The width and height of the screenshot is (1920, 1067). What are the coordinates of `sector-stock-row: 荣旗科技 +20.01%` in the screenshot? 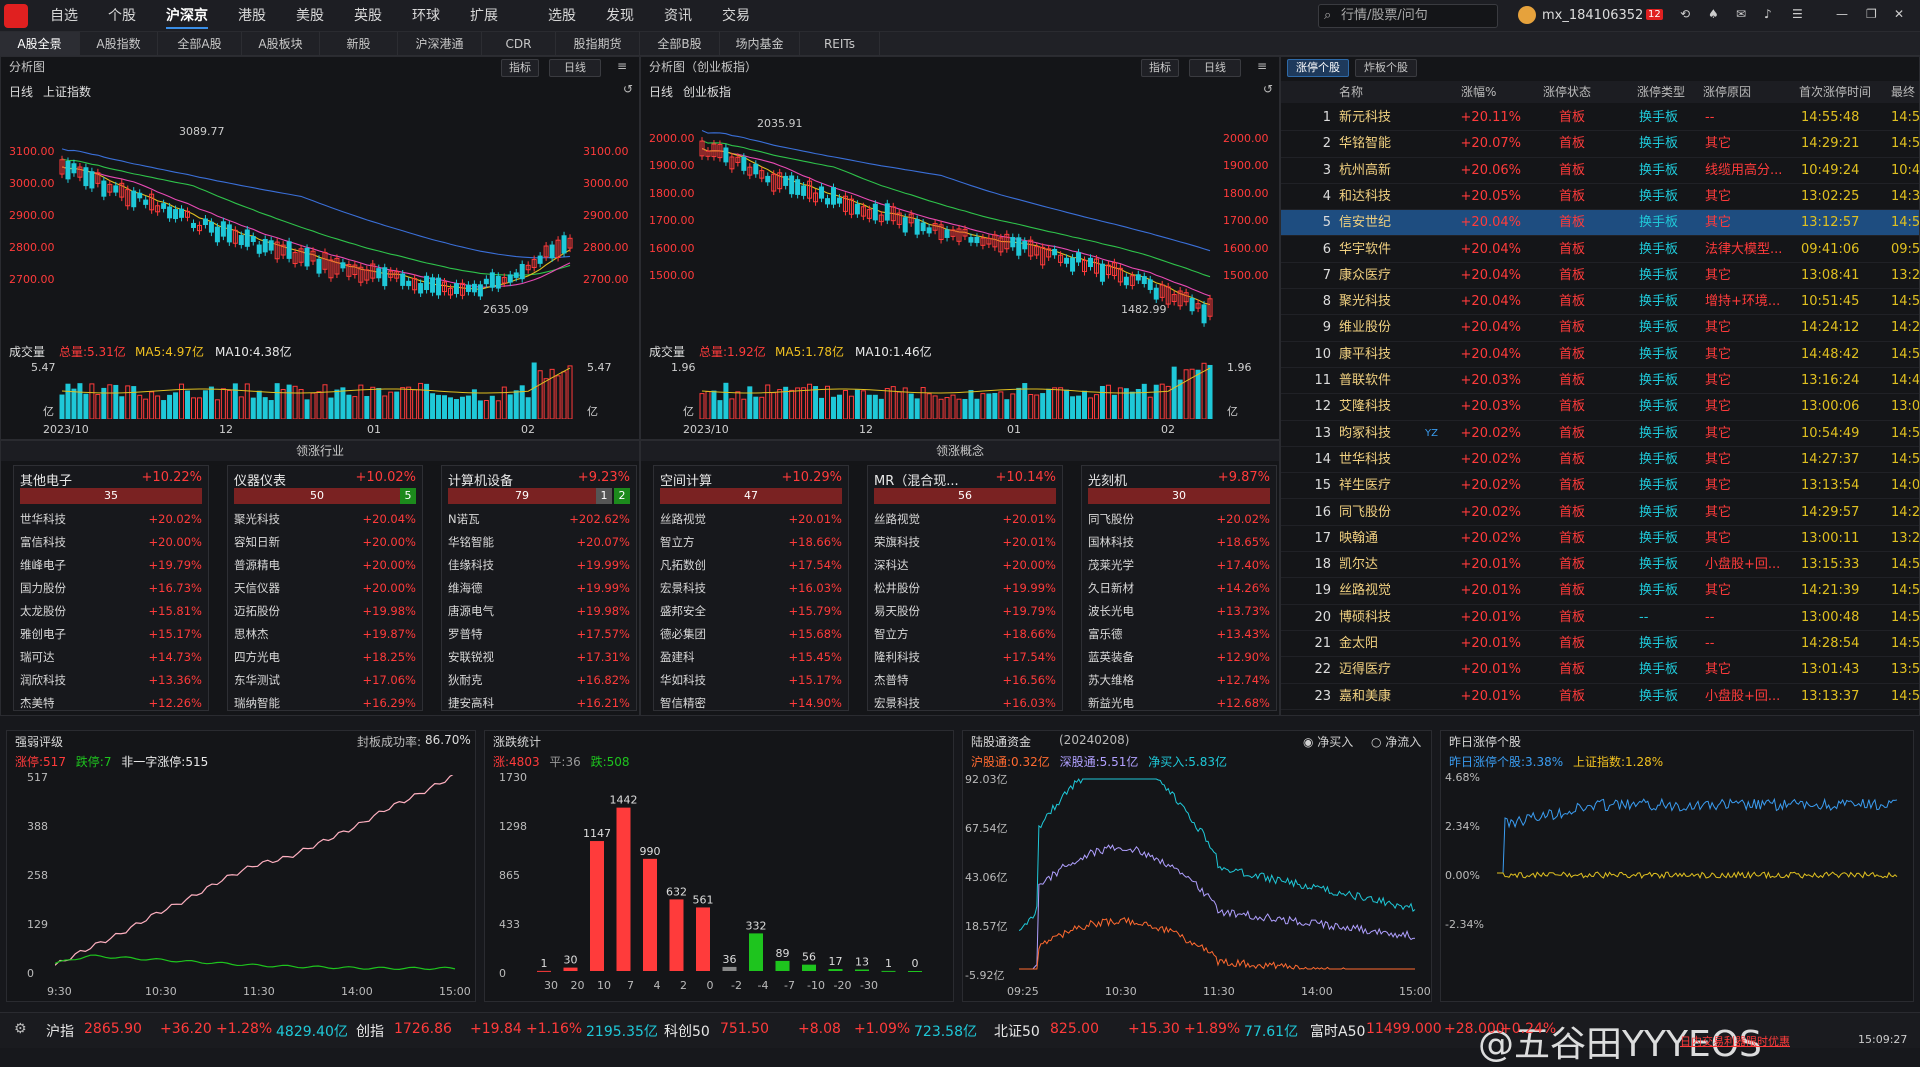 It's located at (965, 542).